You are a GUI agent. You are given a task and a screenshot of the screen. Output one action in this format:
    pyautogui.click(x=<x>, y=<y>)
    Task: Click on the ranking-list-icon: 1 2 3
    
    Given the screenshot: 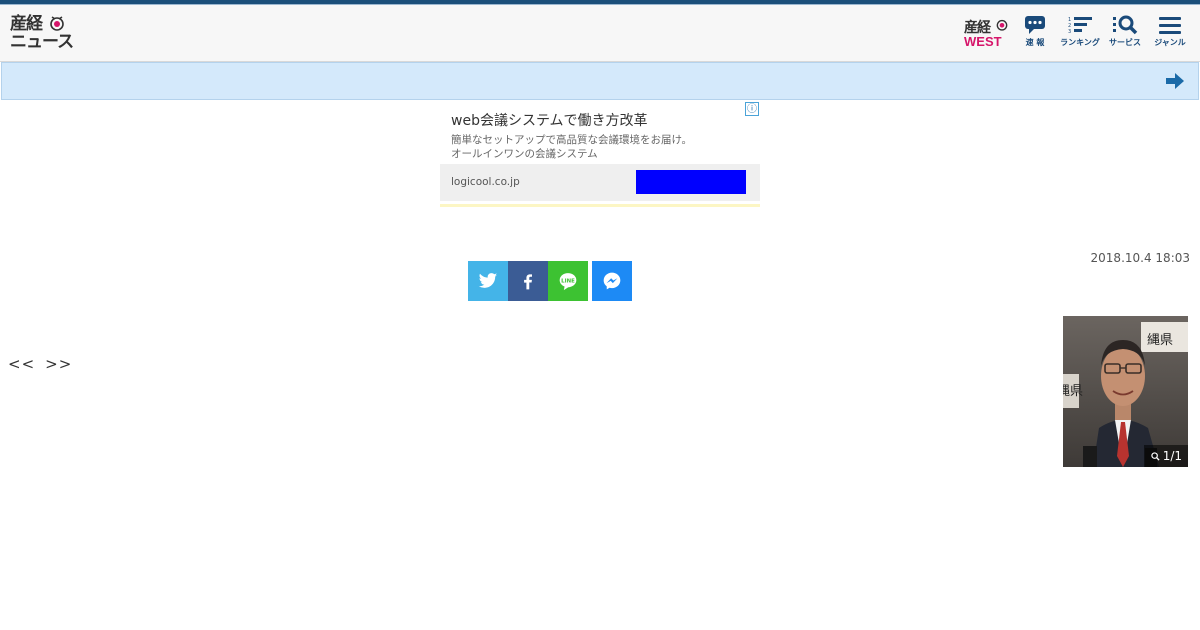 What is the action you would take?
    pyautogui.click(x=1080, y=26)
    